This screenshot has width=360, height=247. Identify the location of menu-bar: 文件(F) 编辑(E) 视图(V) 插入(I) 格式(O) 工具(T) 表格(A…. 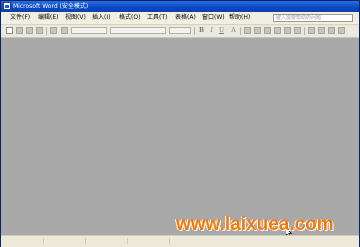
(180, 18).